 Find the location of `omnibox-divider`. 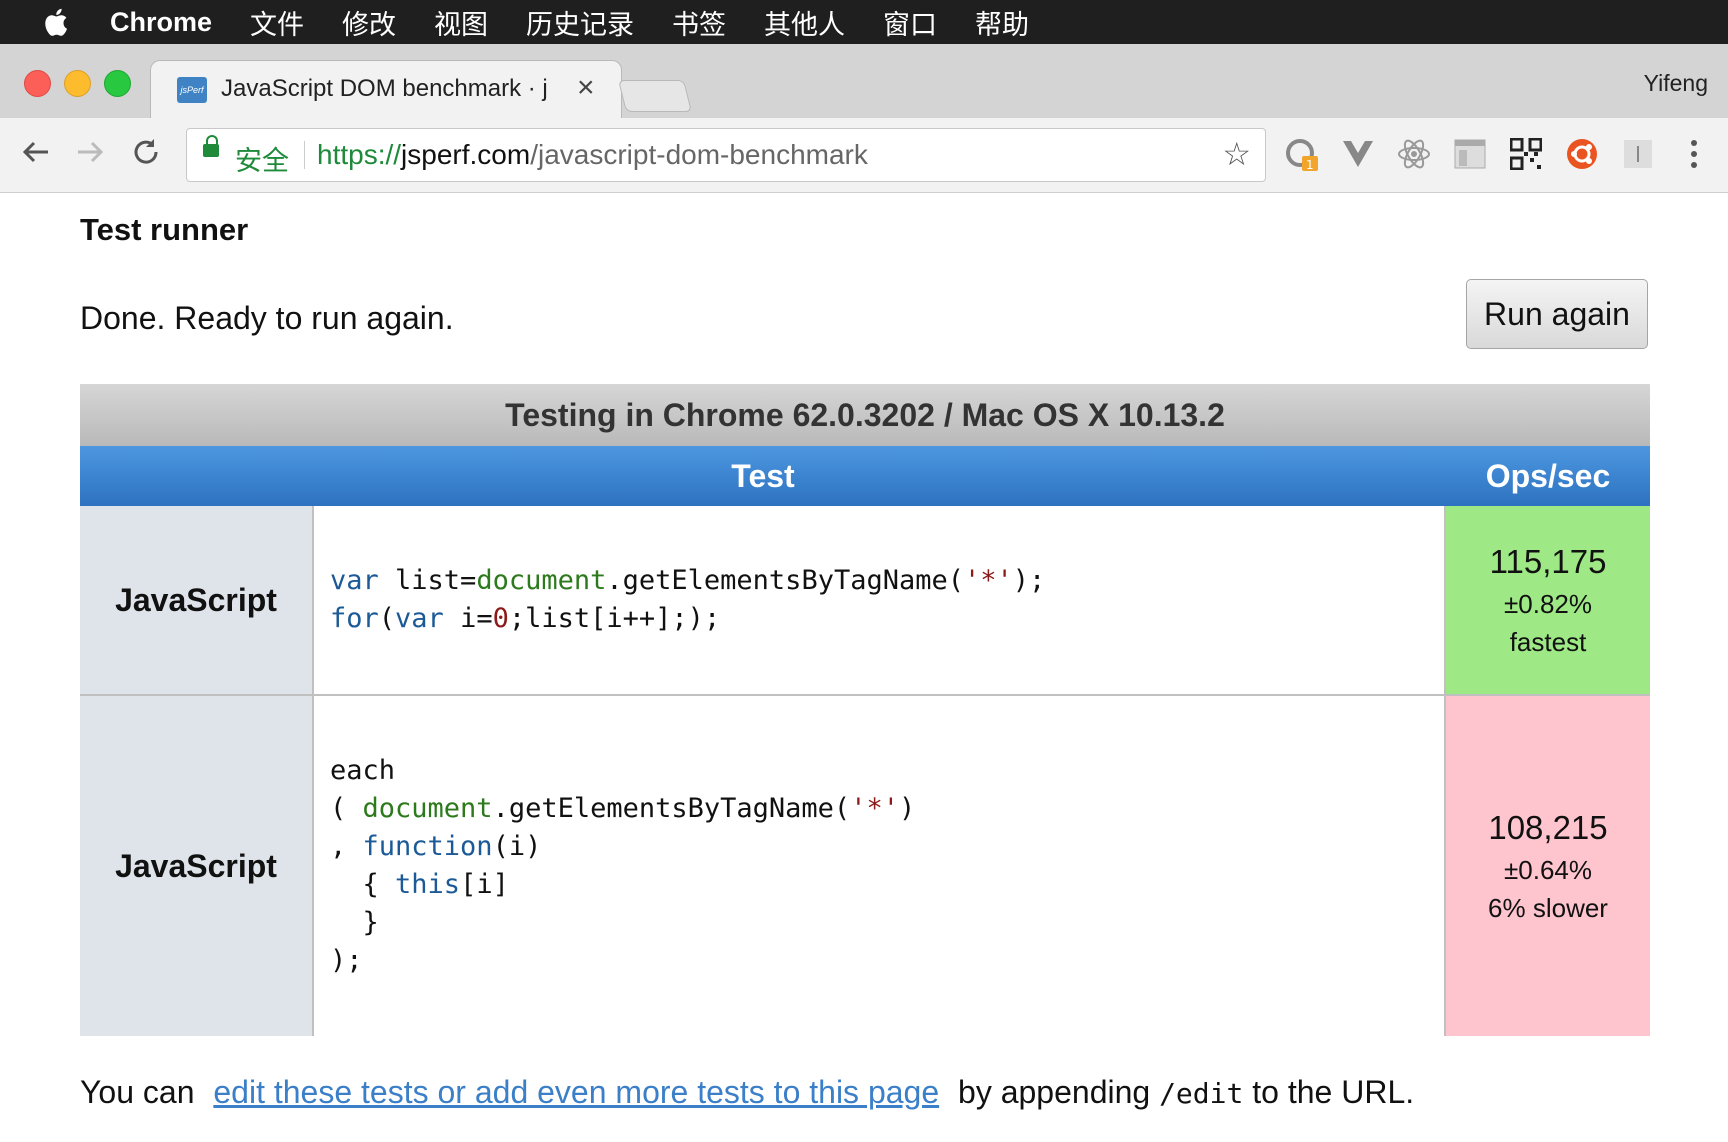

omnibox-divider is located at coordinates (304, 155).